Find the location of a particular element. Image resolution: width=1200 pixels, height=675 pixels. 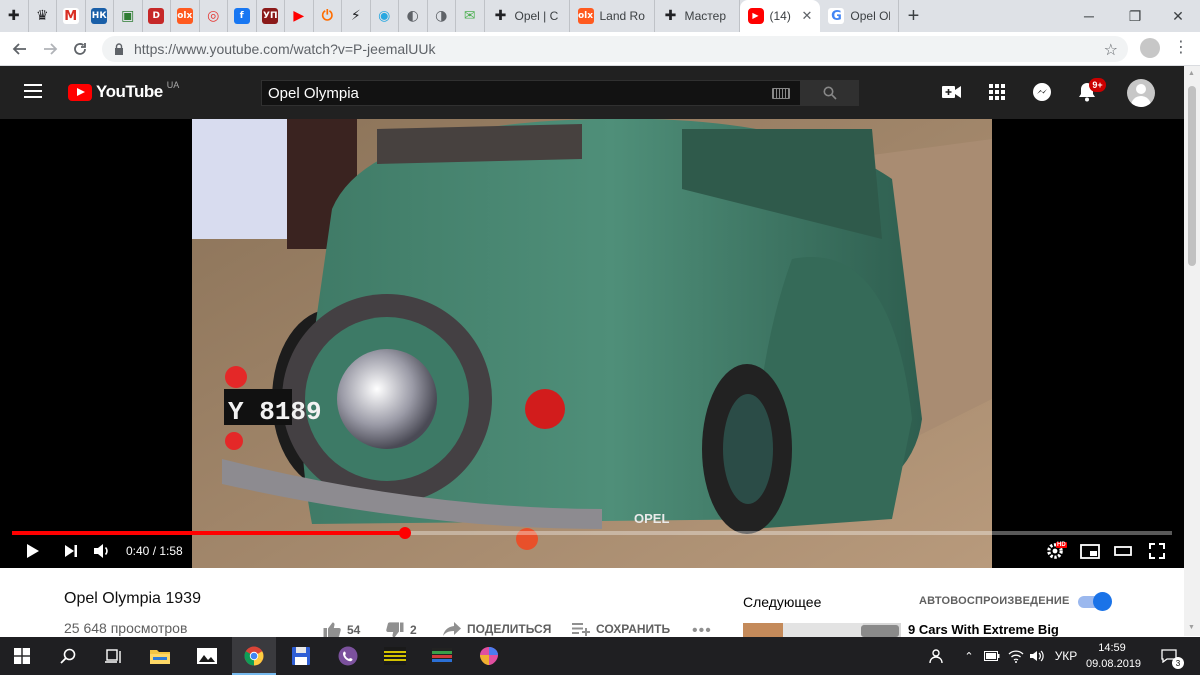

close-tab-icon: ✕ is located at coordinates (807, 16).